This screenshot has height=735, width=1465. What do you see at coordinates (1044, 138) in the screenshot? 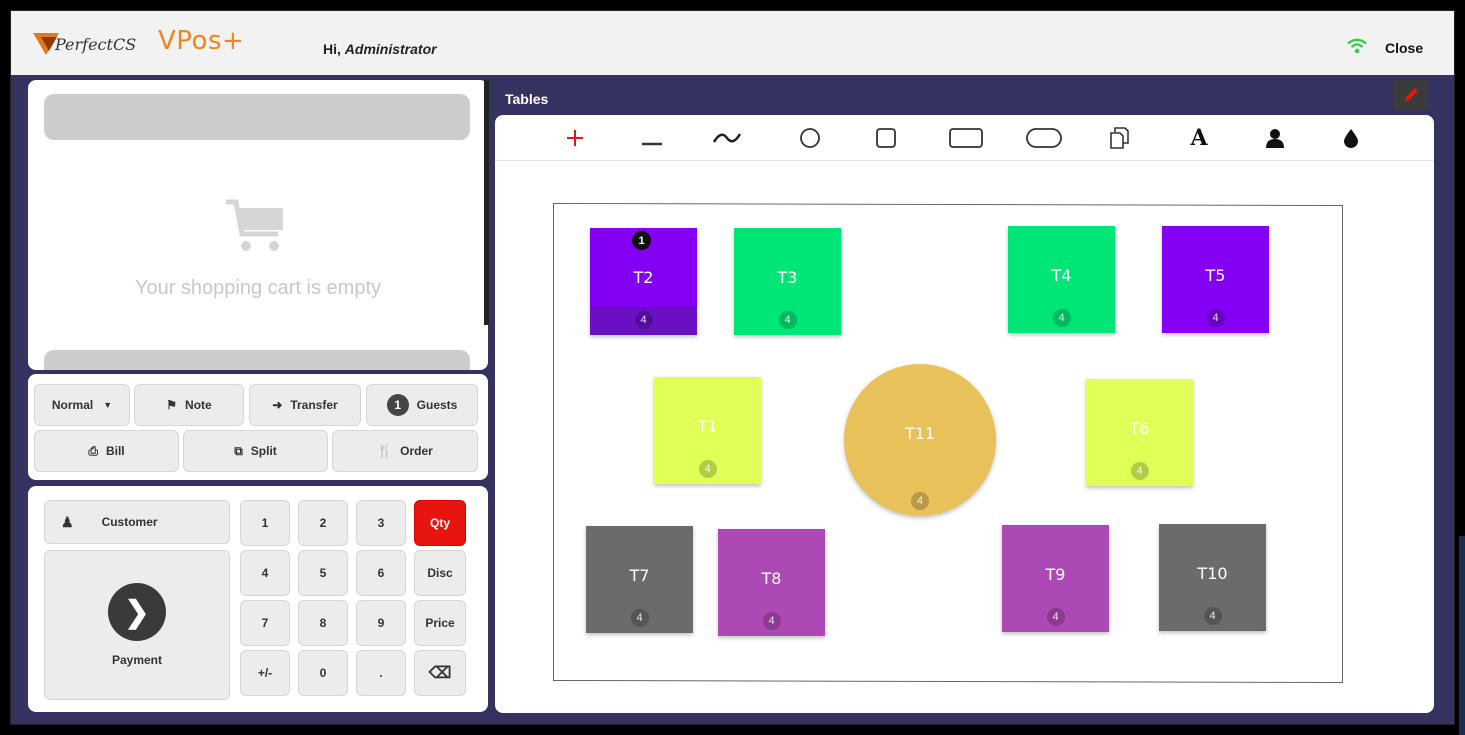
I see `rounded-rectangle-icon` at bounding box center [1044, 138].